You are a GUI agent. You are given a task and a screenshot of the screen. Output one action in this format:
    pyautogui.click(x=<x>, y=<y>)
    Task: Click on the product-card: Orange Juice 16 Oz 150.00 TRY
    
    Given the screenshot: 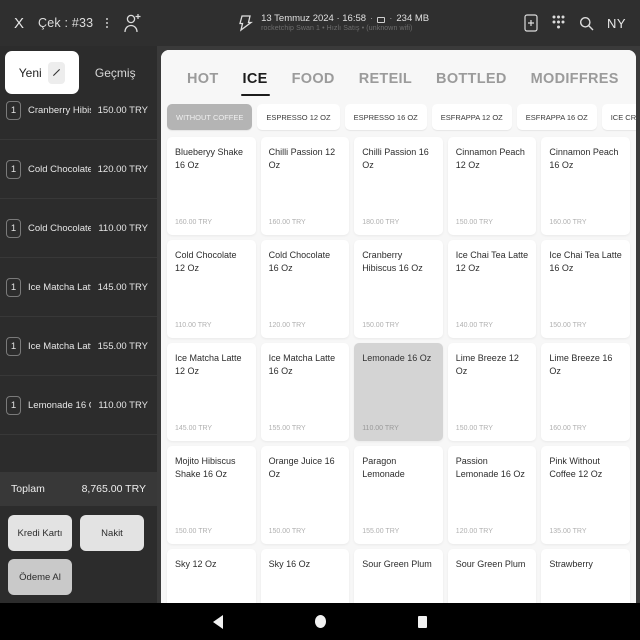 What is the action you would take?
    pyautogui.click(x=305, y=495)
    